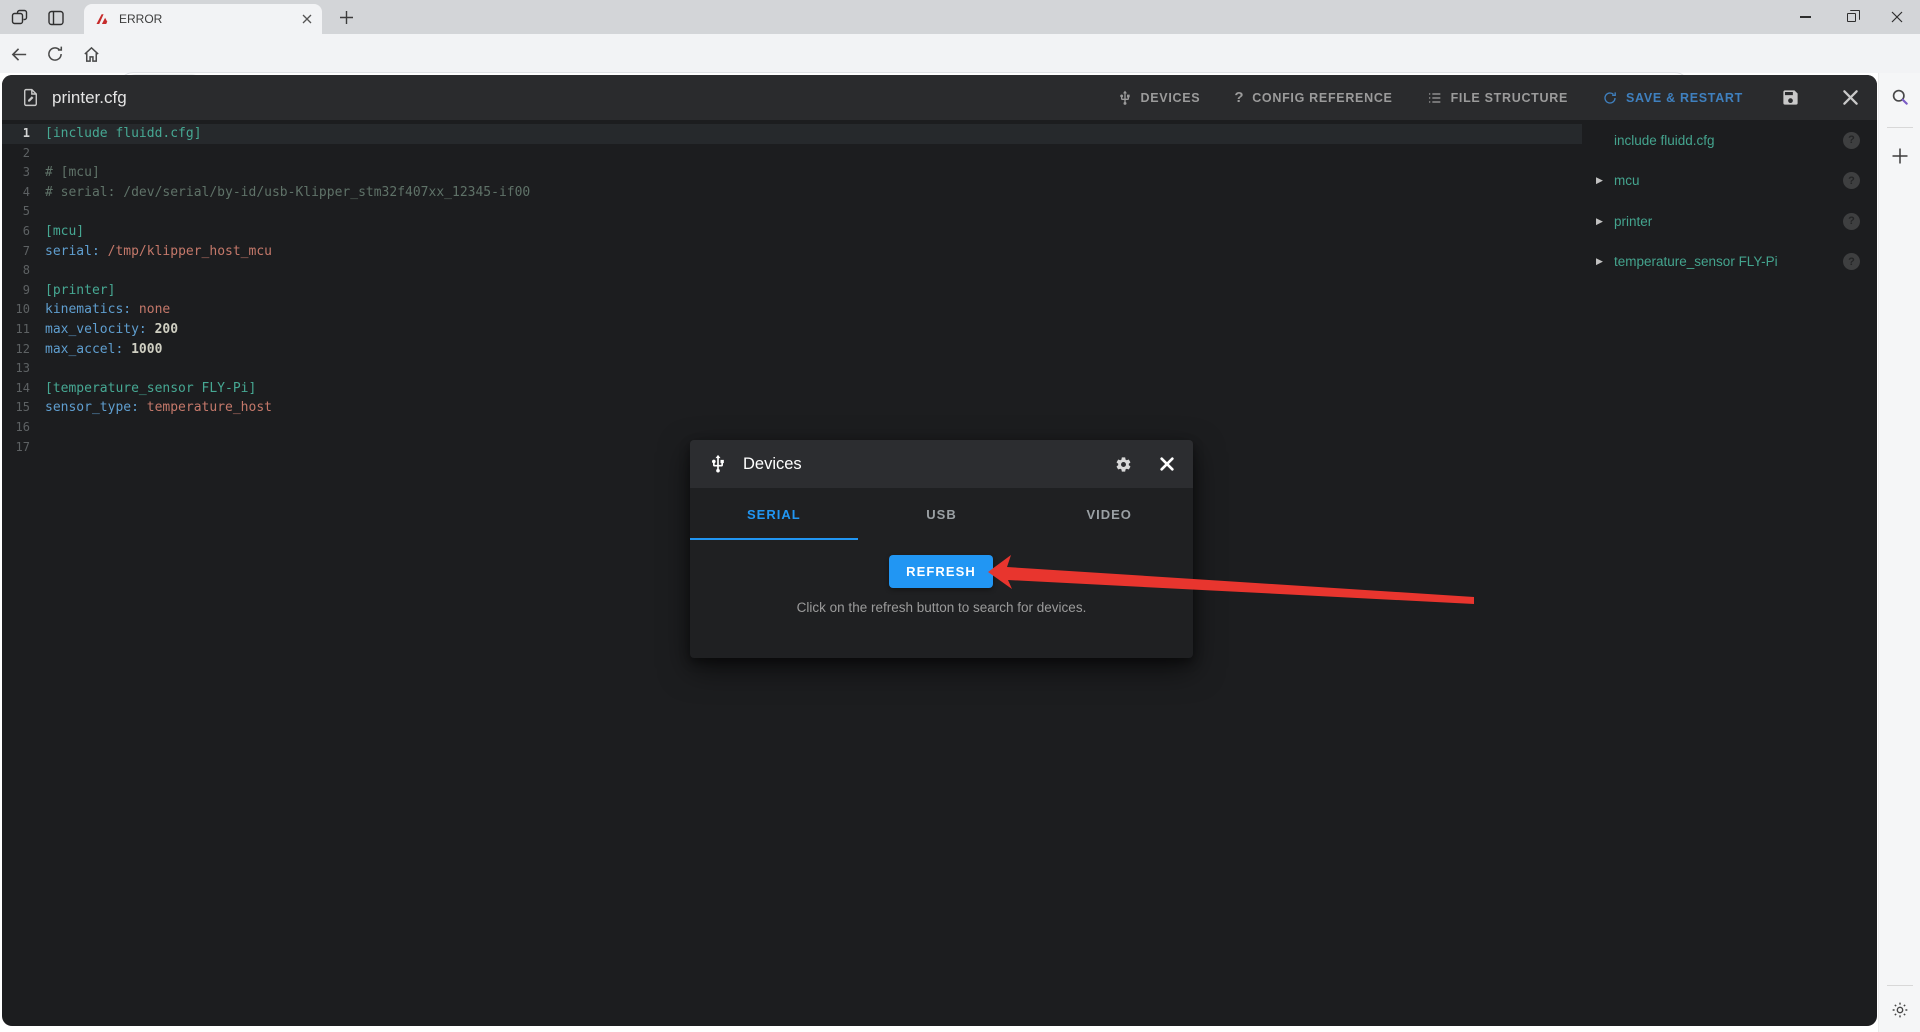 This screenshot has height=1032, width=1920. Describe the element at coordinates (108, 310) in the screenshot. I see `code-text: kinematics: none` at that location.